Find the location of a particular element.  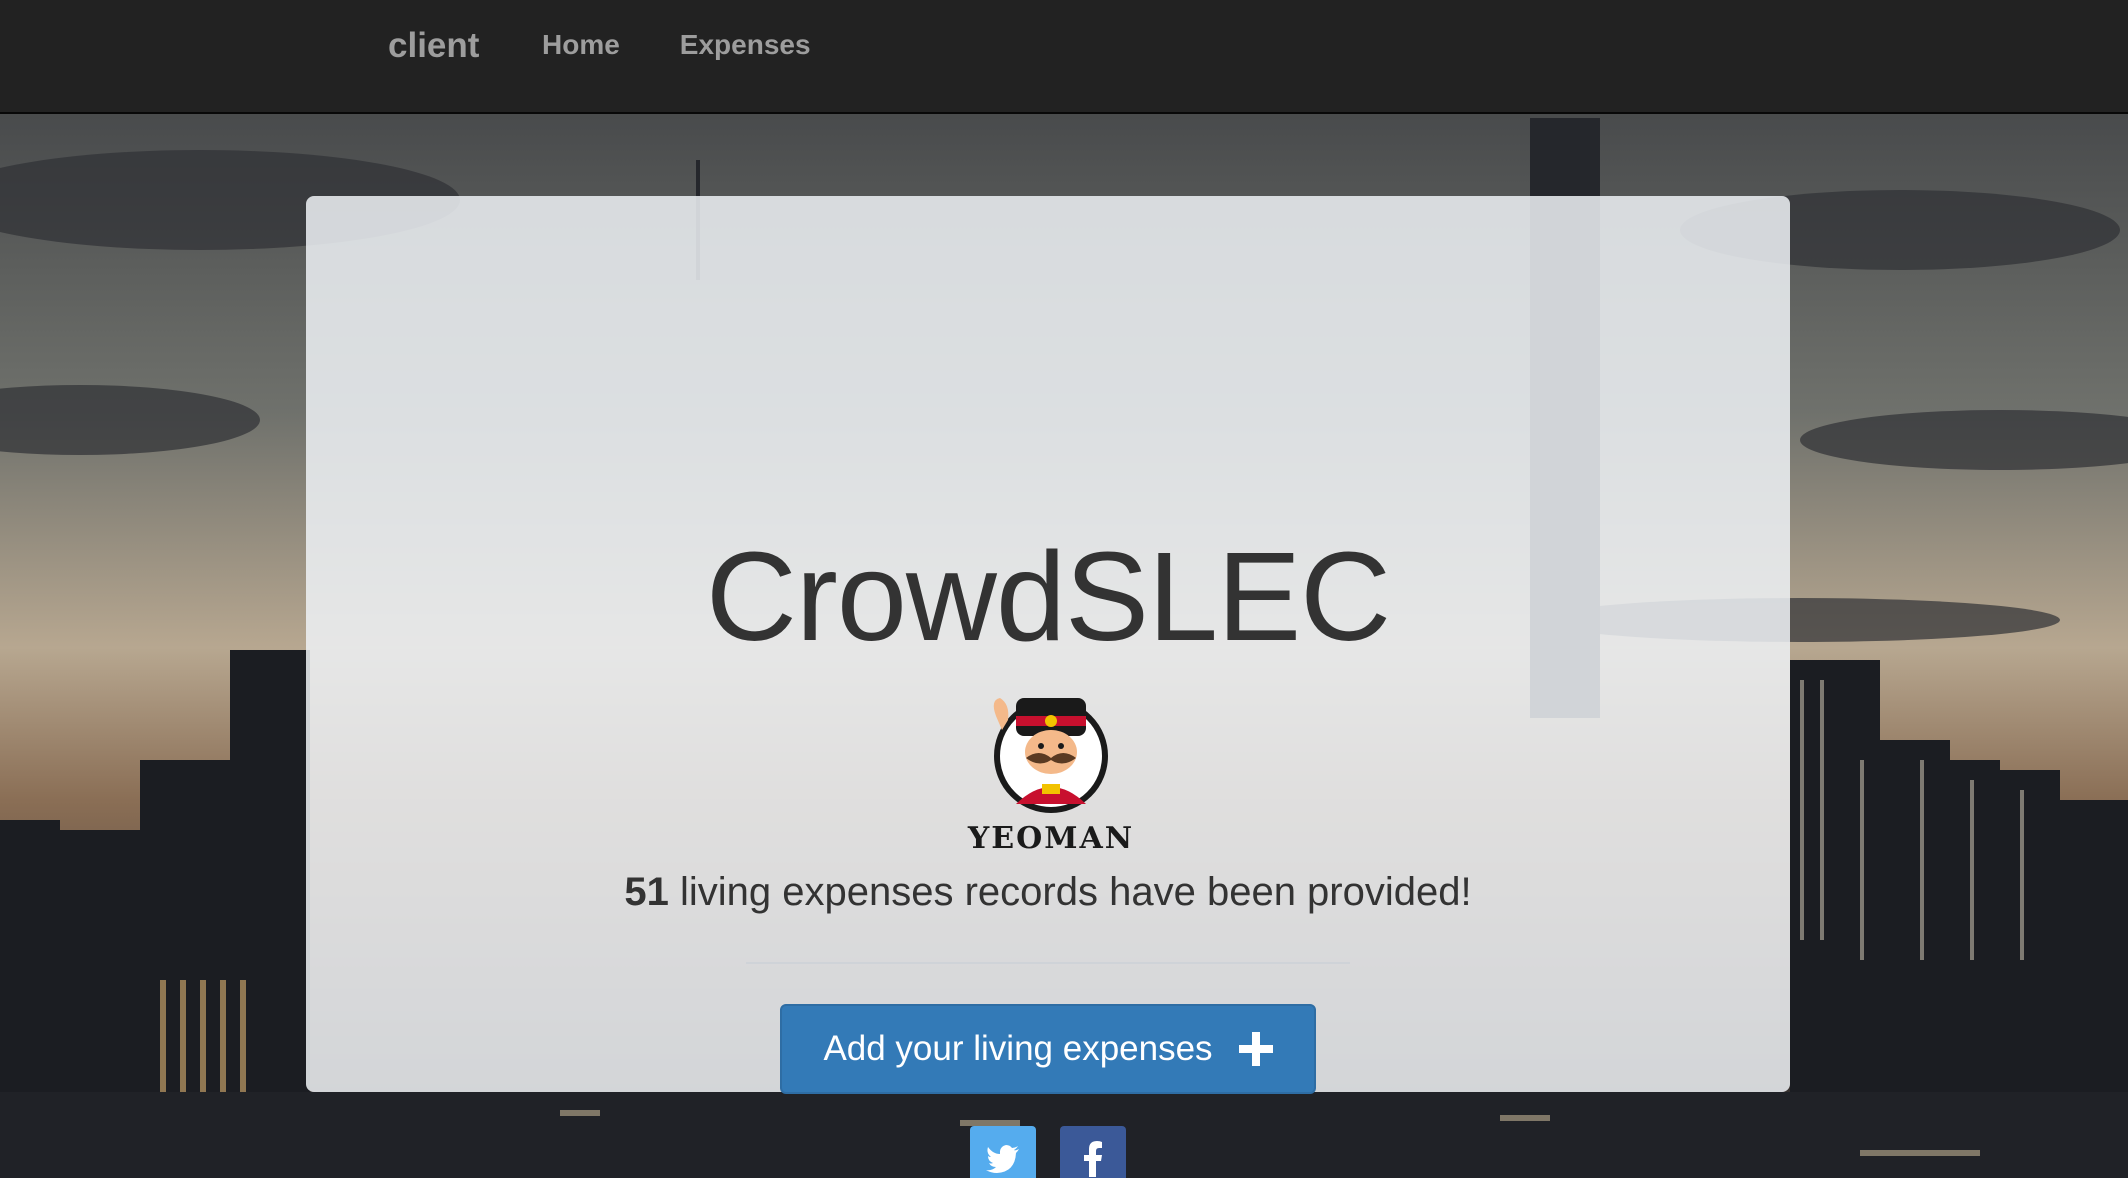

record-count: 51 is located at coordinates (646, 892).